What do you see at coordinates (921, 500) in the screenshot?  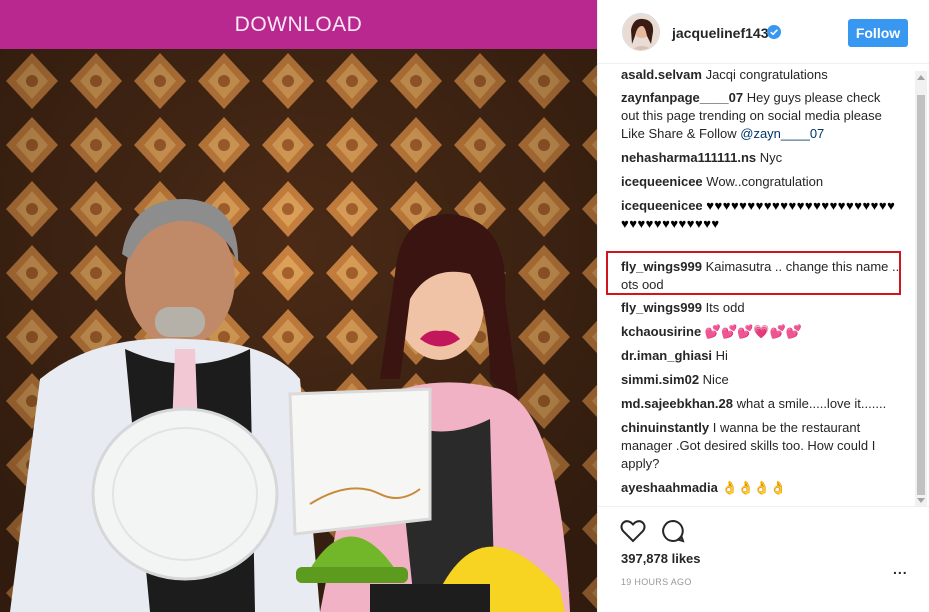 I see `scroll-down-icon` at bounding box center [921, 500].